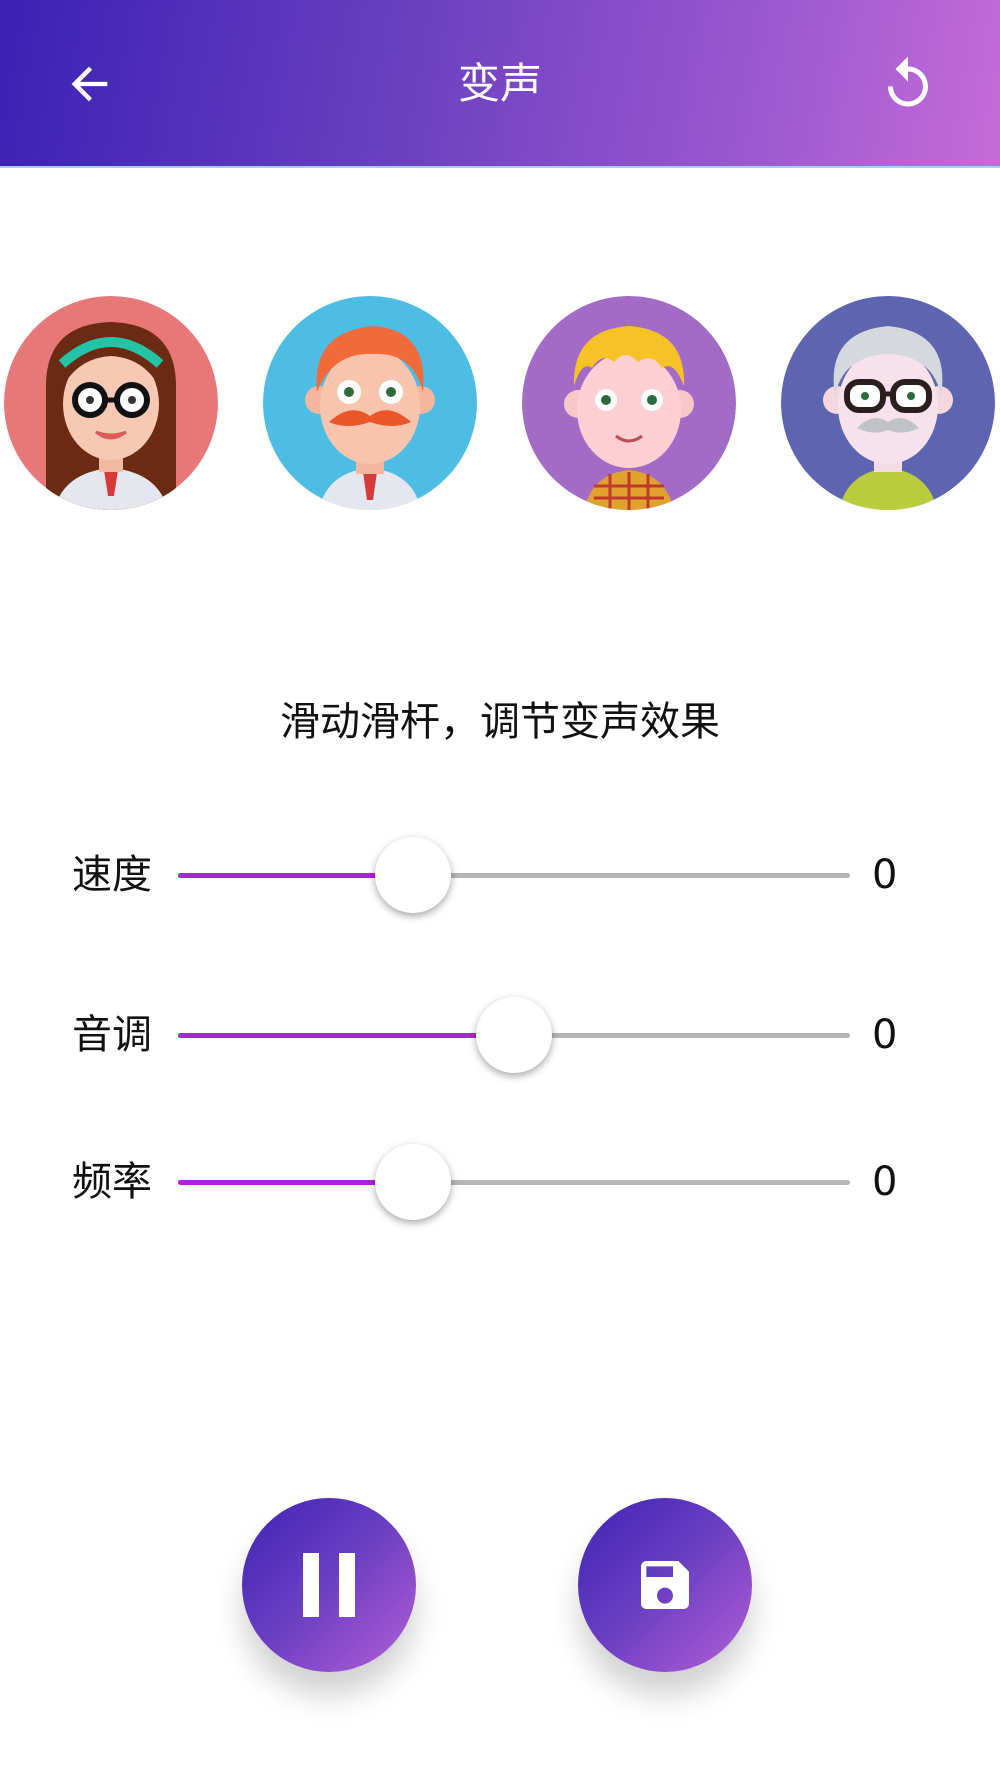 The height and width of the screenshot is (1778, 1000). Describe the element at coordinates (514, 875) in the screenshot. I see `speed-slider` at that location.